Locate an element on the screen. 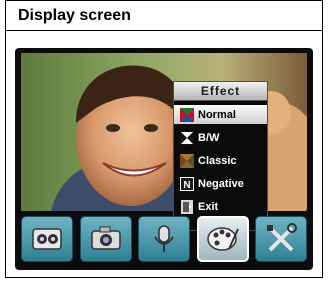 The width and height of the screenshot is (328, 284). effect-mode-button is located at coordinates (222, 239).